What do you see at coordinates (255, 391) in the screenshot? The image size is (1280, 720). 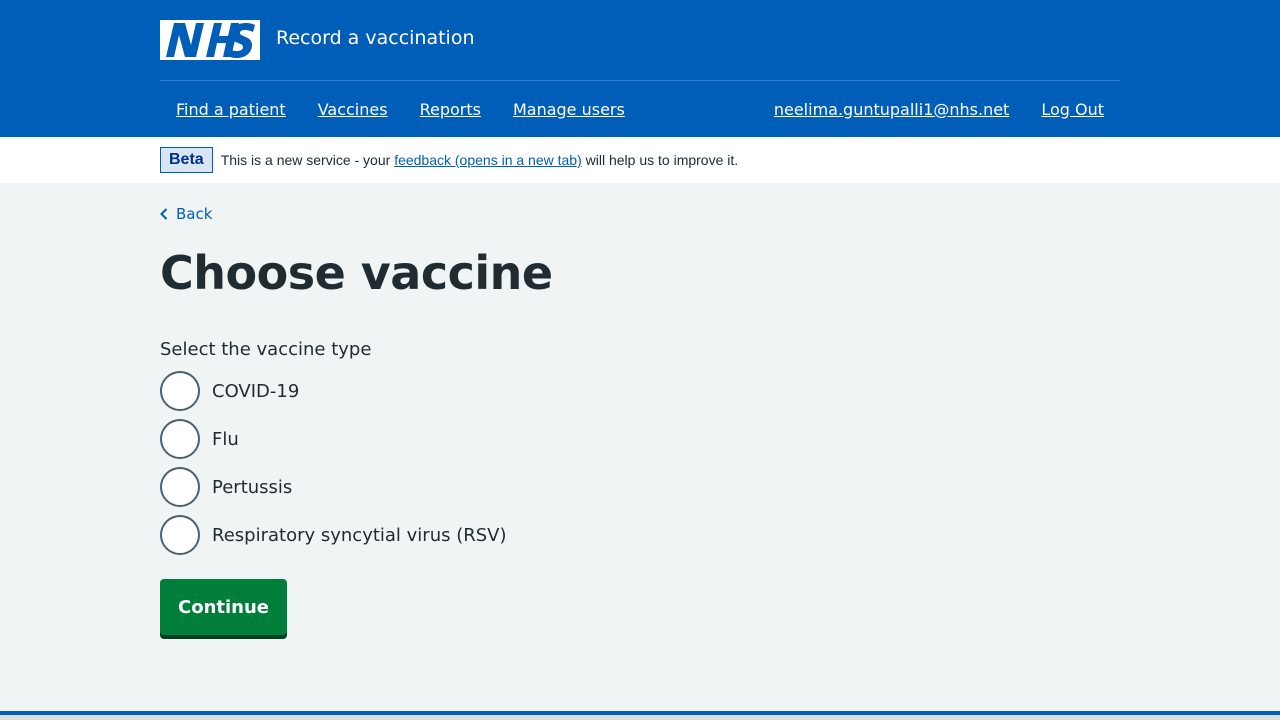 I see `radio-label: COVID-19` at bounding box center [255, 391].